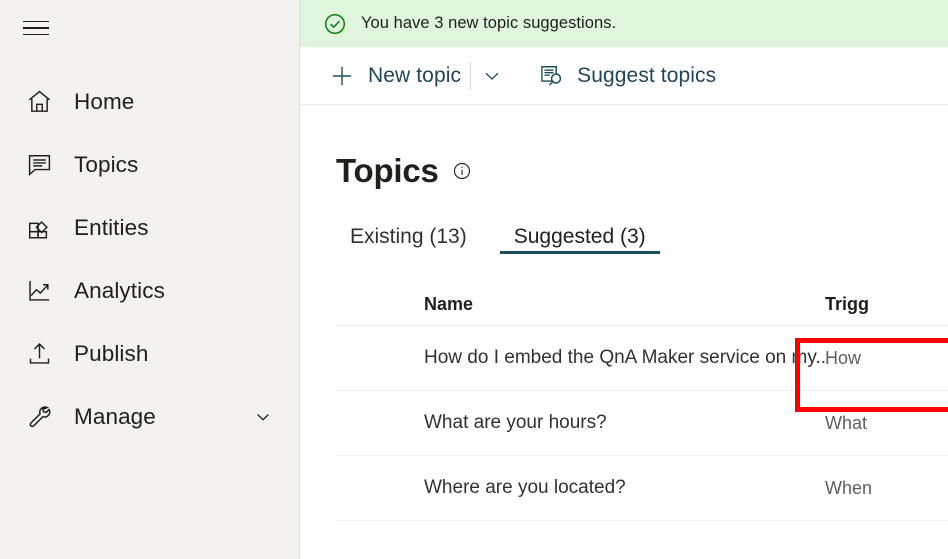 The height and width of the screenshot is (559, 948). What do you see at coordinates (106, 164) in the screenshot?
I see `sidebar-item-label: Topics` at bounding box center [106, 164].